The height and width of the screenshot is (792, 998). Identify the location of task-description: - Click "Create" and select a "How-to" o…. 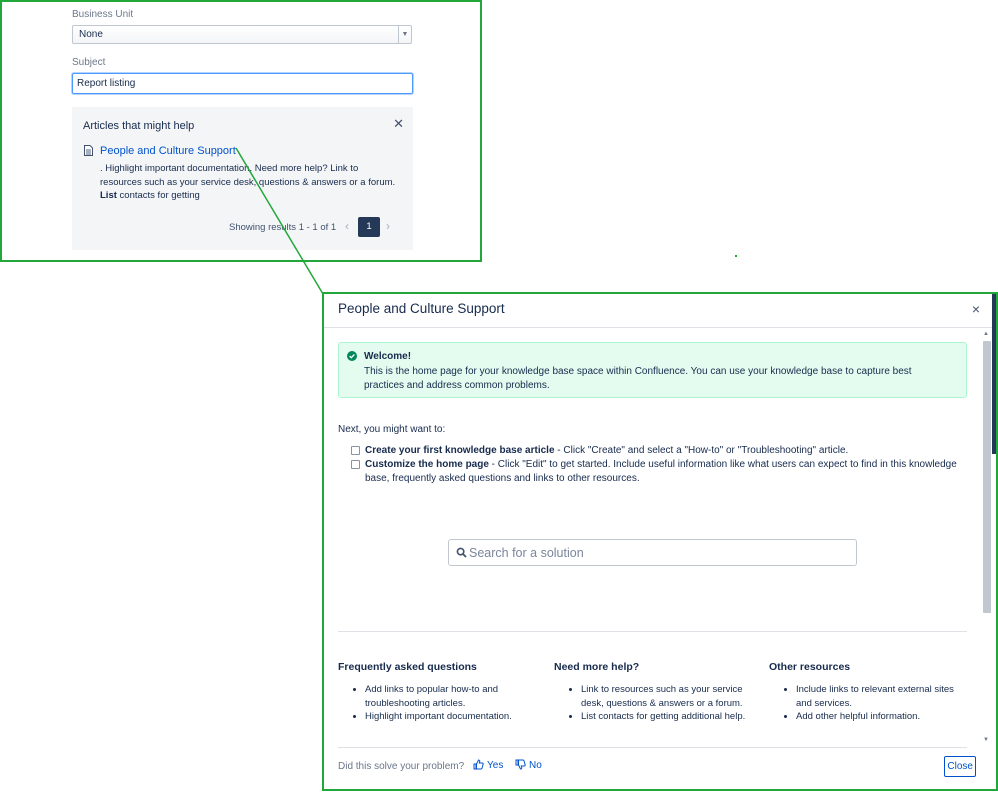
(701, 450).